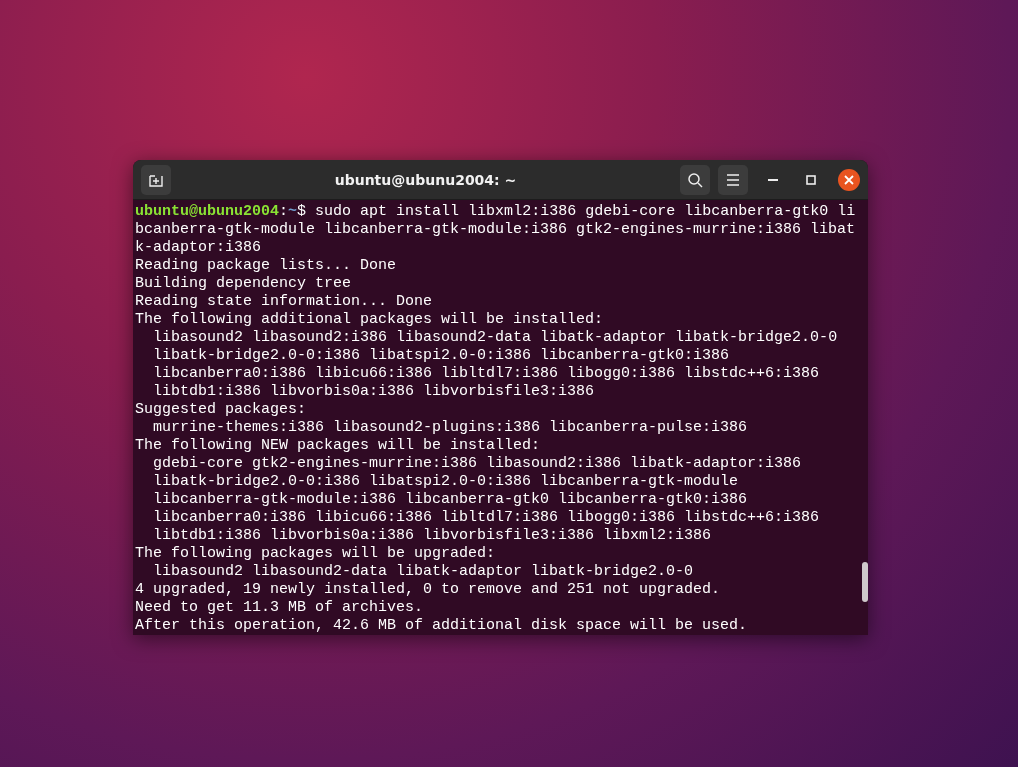 The height and width of the screenshot is (767, 1018). What do you see at coordinates (495, 338) in the screenshot?
I see `output-line: libasound2 libasound2:i386 libasound2-data libatk-adaptor libatk-bridge2.0-0` at bounding box center [495, 338].